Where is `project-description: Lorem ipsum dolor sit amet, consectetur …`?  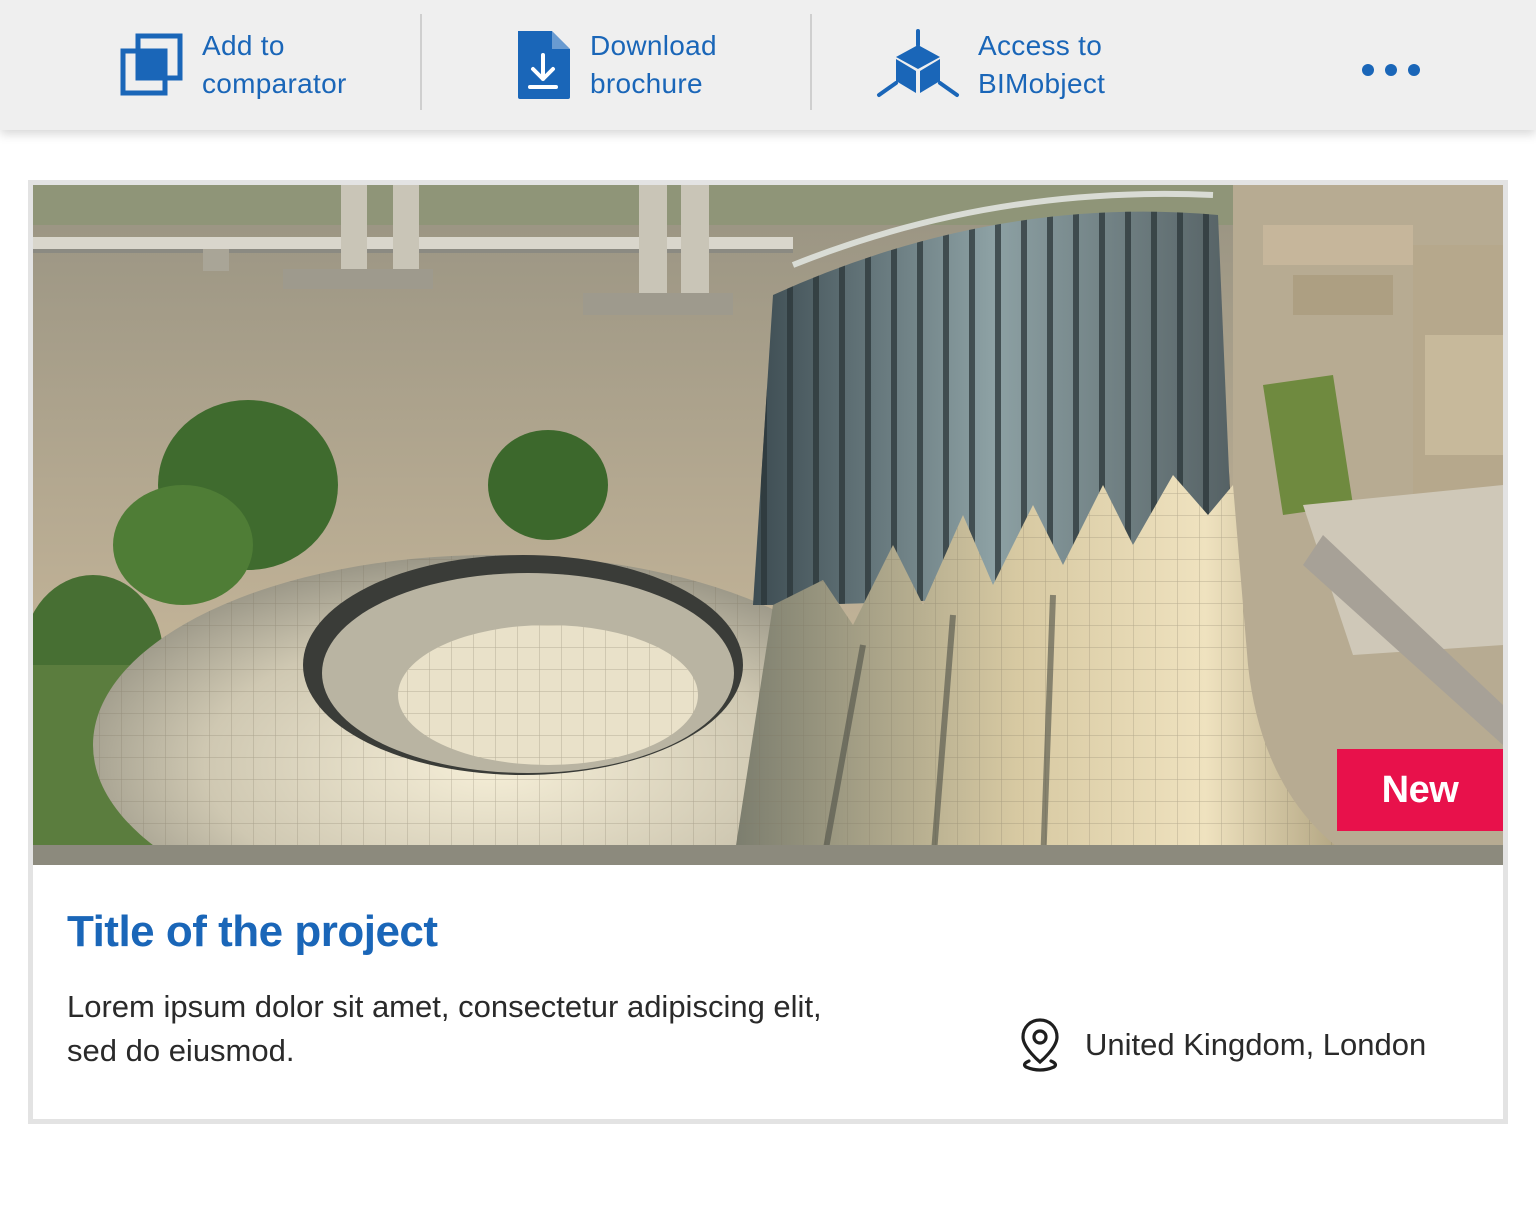
project-description: Lorem ipsum dolor sit amet, consectetur … is located at coordinates (444, 1028).